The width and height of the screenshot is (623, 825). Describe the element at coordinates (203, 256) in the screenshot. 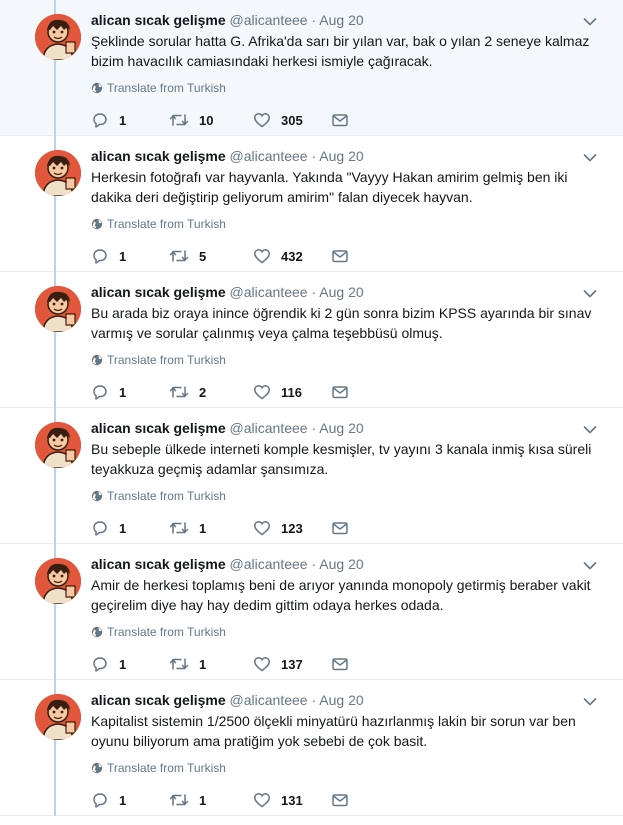

I see `retweet-count: 5` at that location.